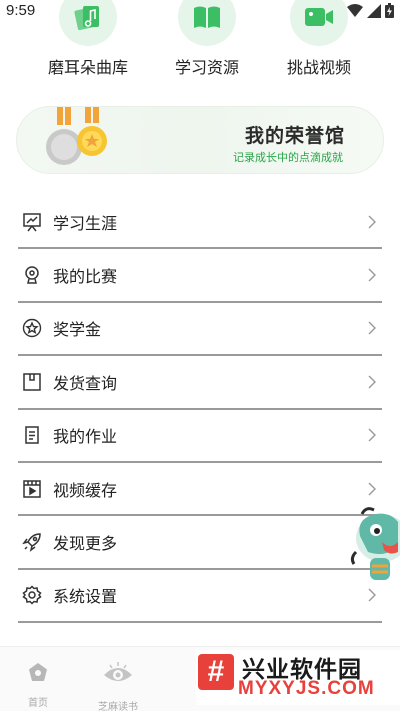  Describe the element at coordinates (32, 489) in the screenshot. I see `film-icon` at that location.